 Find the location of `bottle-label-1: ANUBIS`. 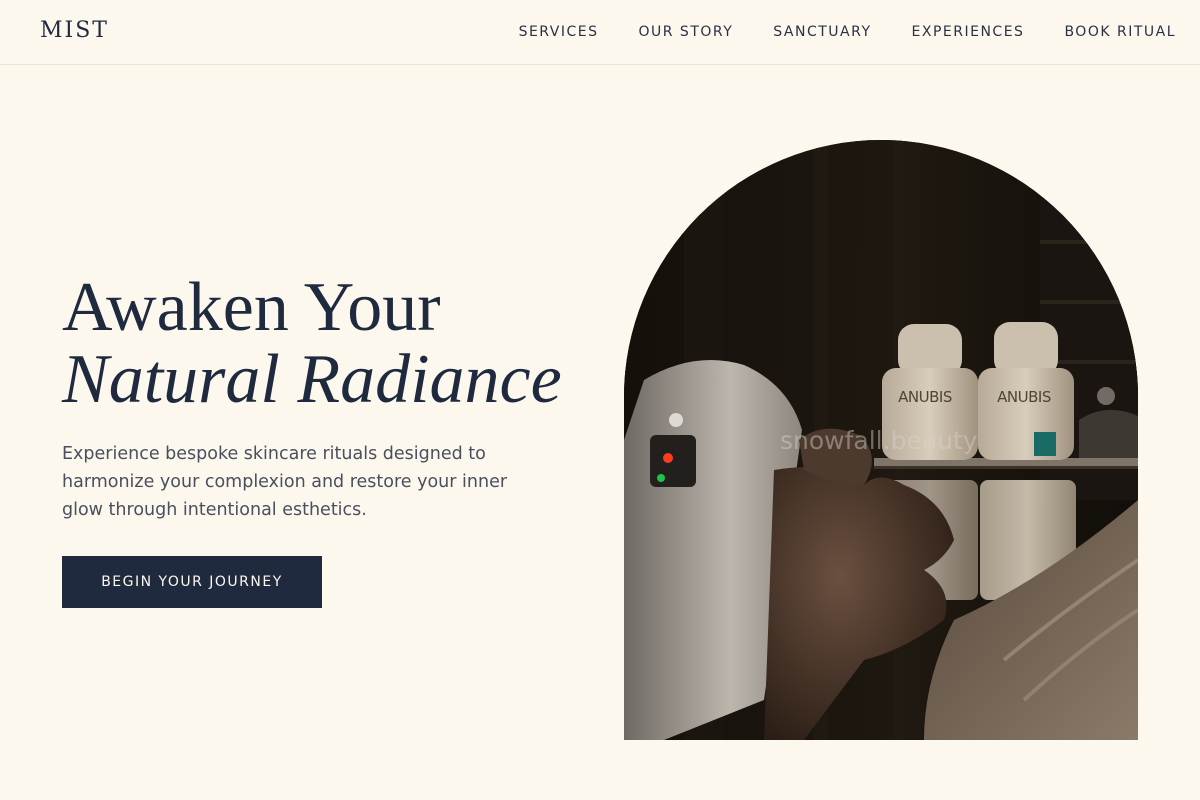

bottle-label-1: ANUBIS is located at coordinates (925, 397).